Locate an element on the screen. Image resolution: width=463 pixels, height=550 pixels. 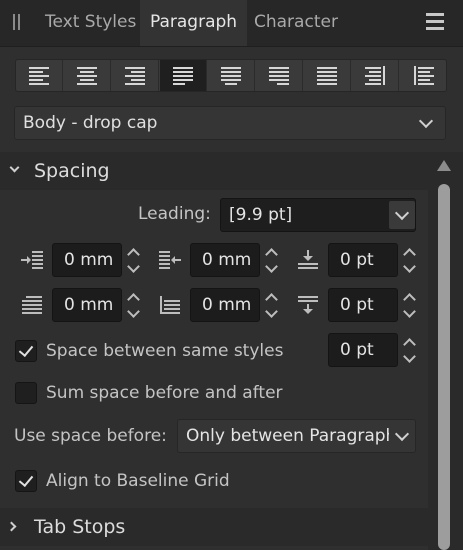
space-before-stepper is located at coordinates (410, 260).